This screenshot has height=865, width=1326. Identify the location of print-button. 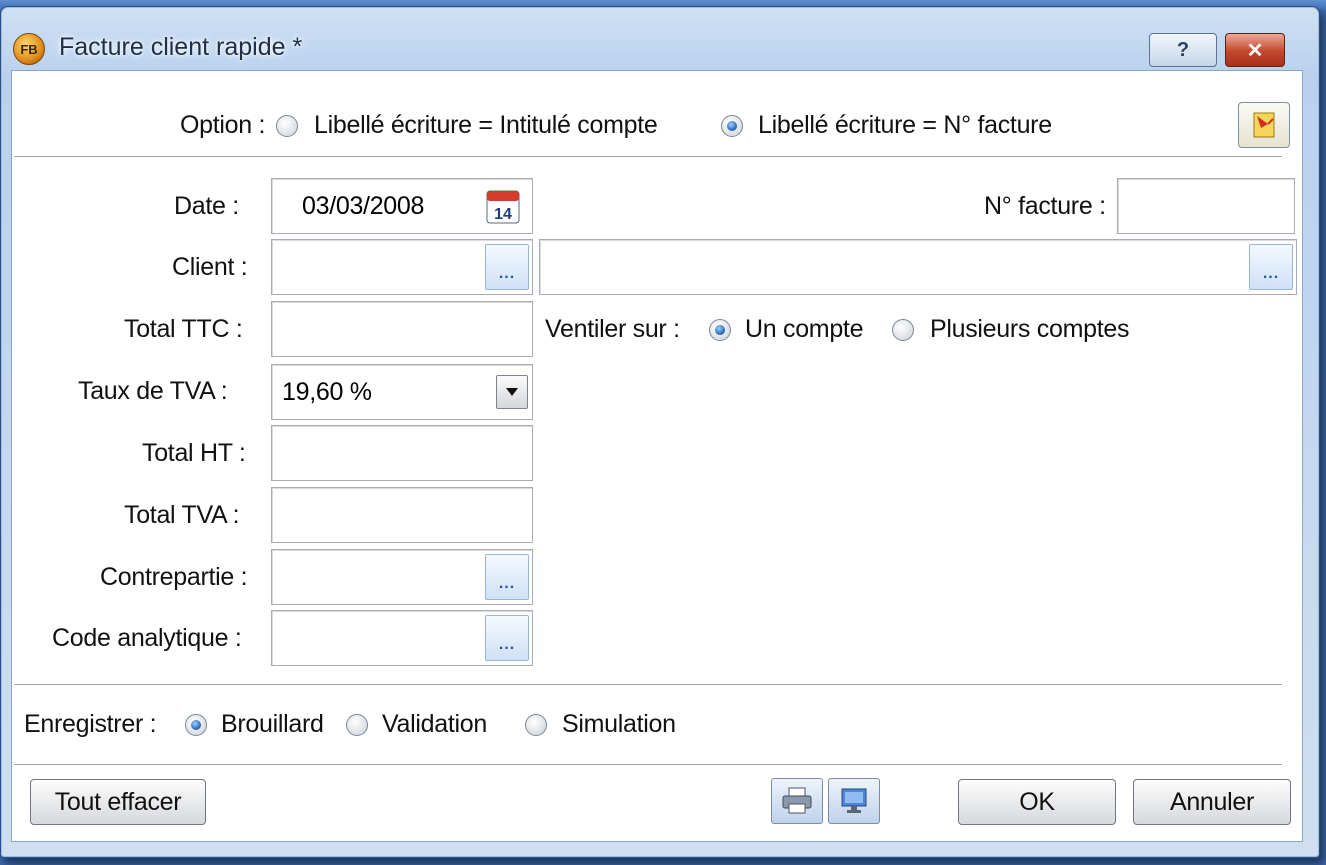
(797, 801).